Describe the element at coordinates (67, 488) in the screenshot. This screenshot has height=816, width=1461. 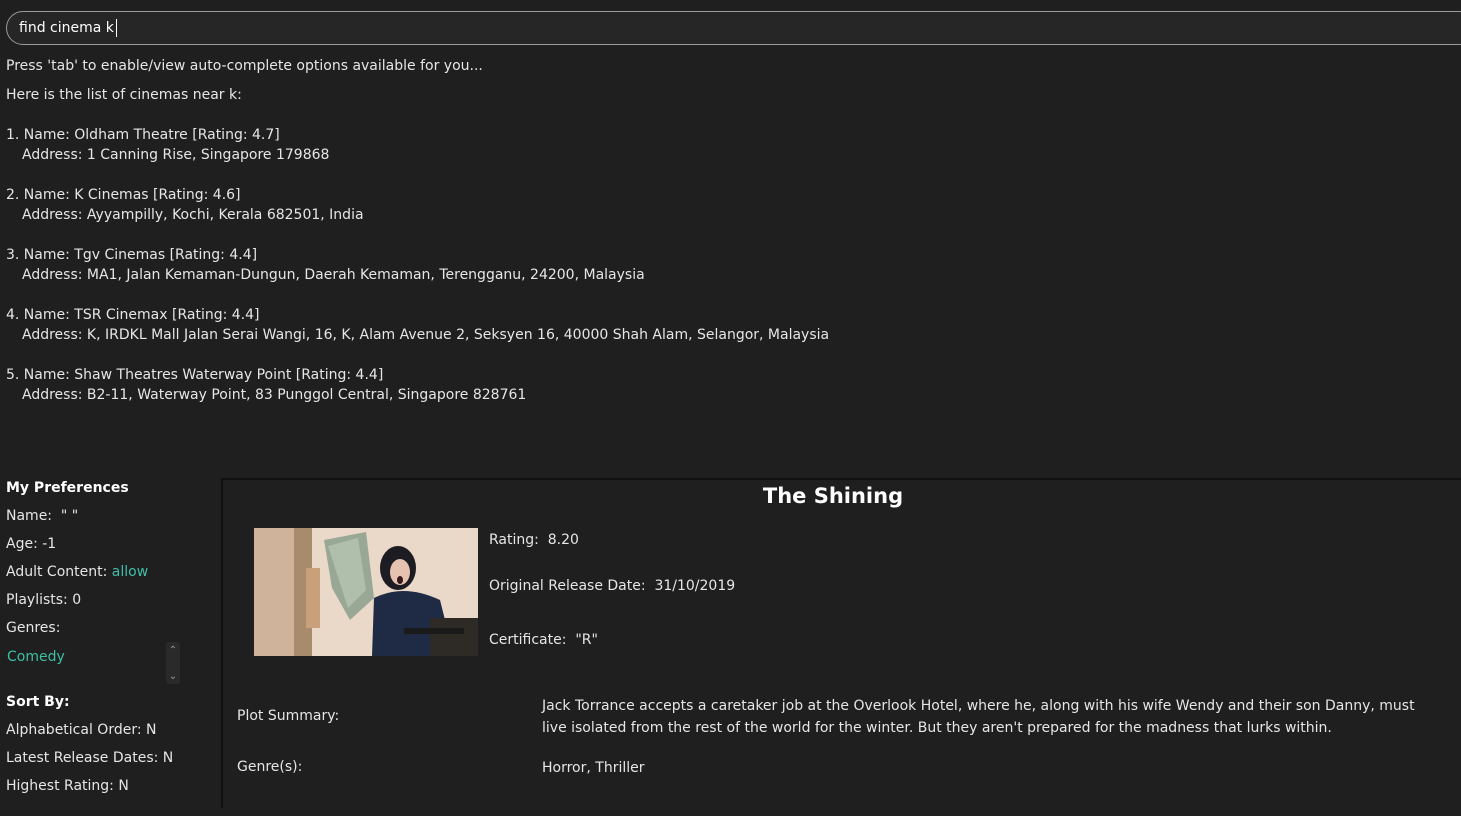
I see `preferences-heading: My Preferences` at that location.